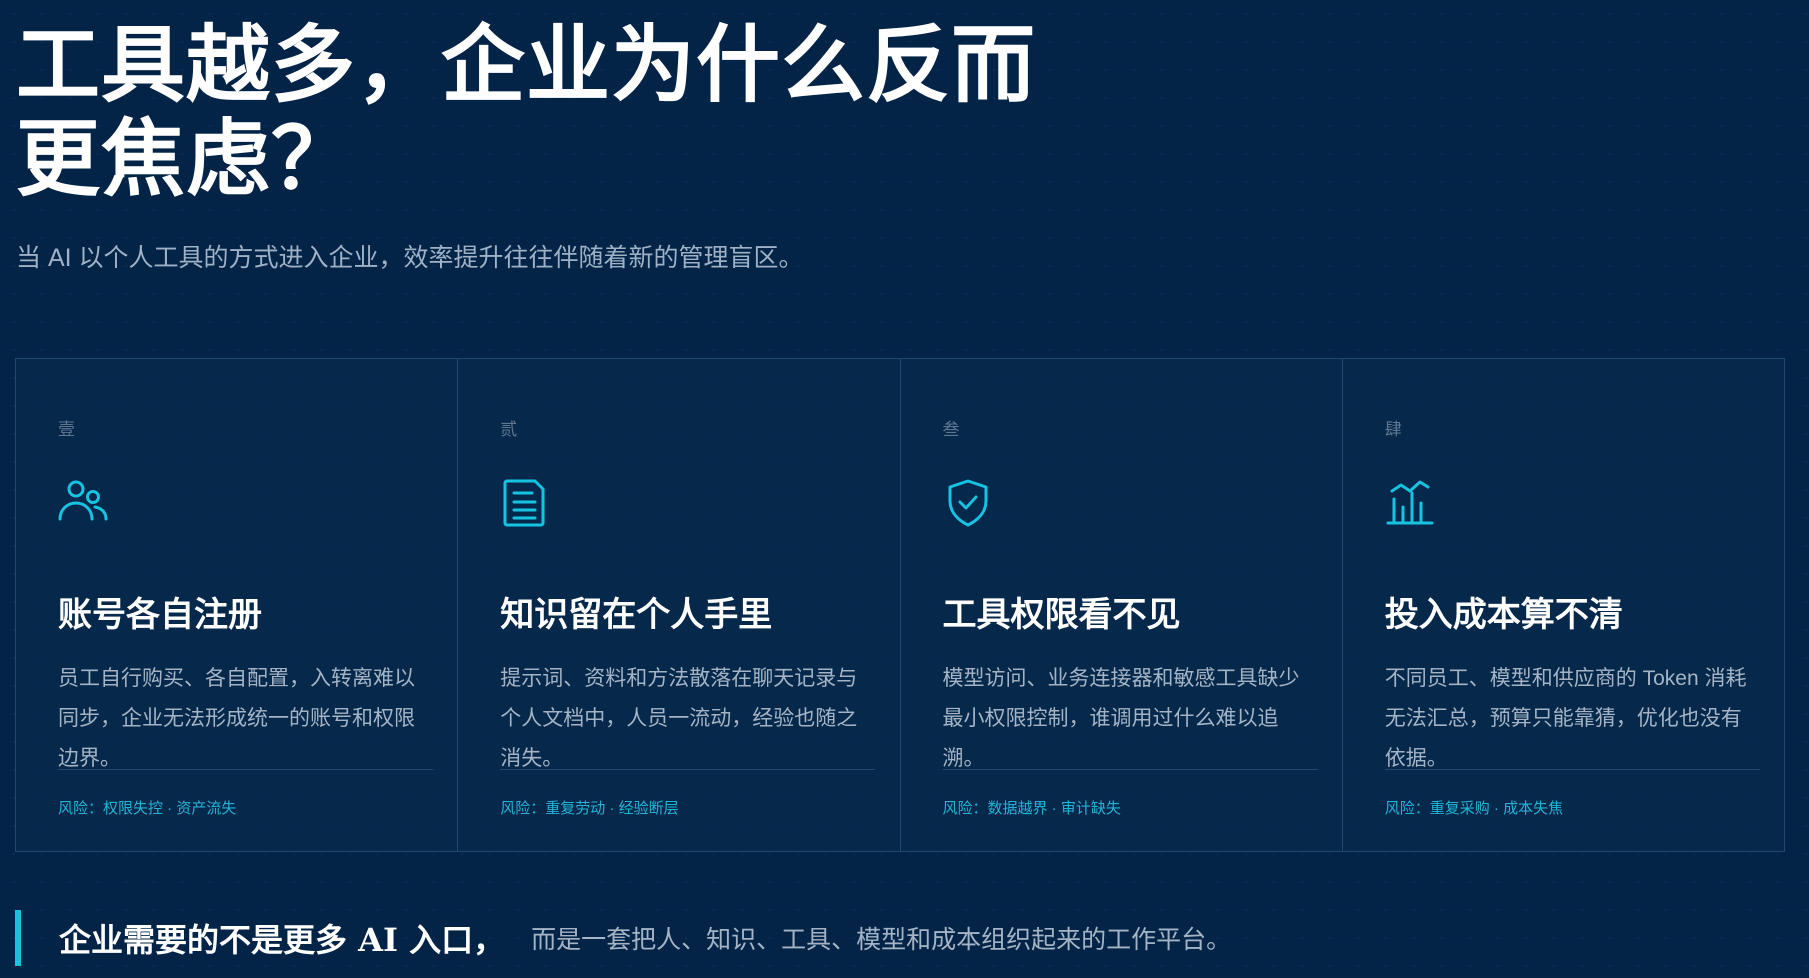  I want to click on card-risk: 风险：重复劳动 · 经验断层, so click(589, 808).